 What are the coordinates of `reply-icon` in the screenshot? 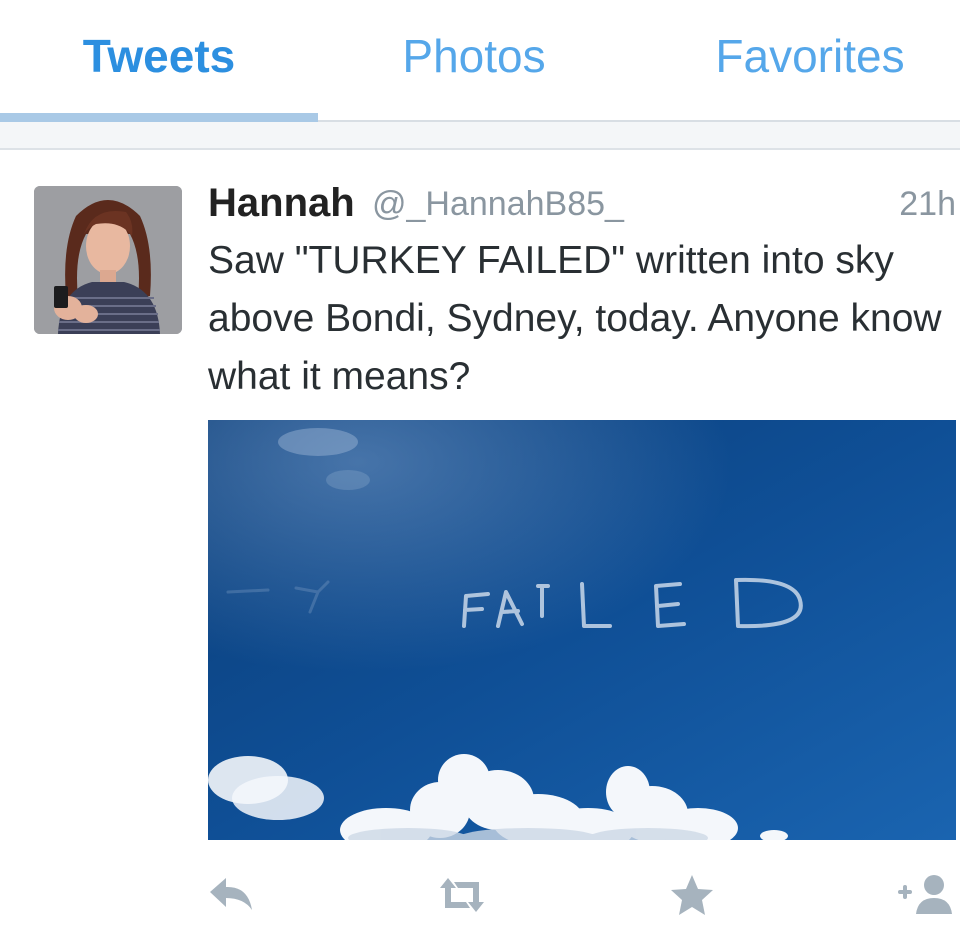 It's located at (231, 894).